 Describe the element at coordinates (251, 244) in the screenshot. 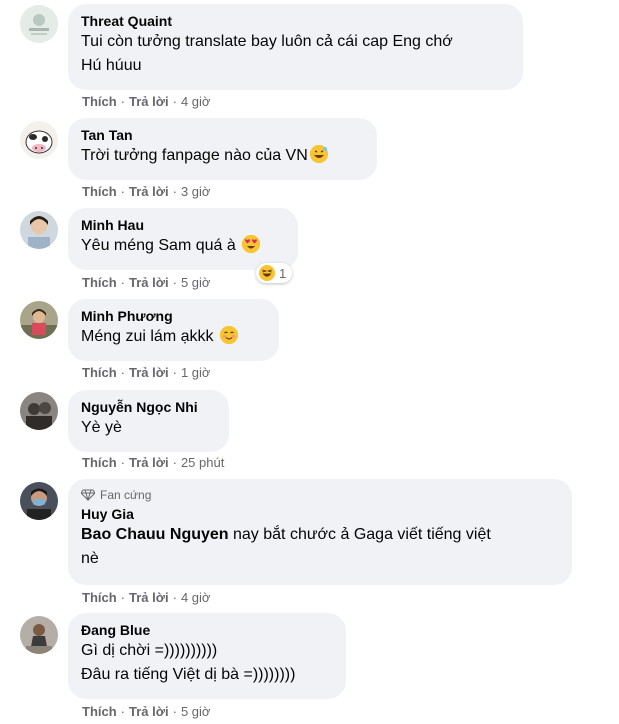

I see `heart-eyes-emoji-icon` at that location.